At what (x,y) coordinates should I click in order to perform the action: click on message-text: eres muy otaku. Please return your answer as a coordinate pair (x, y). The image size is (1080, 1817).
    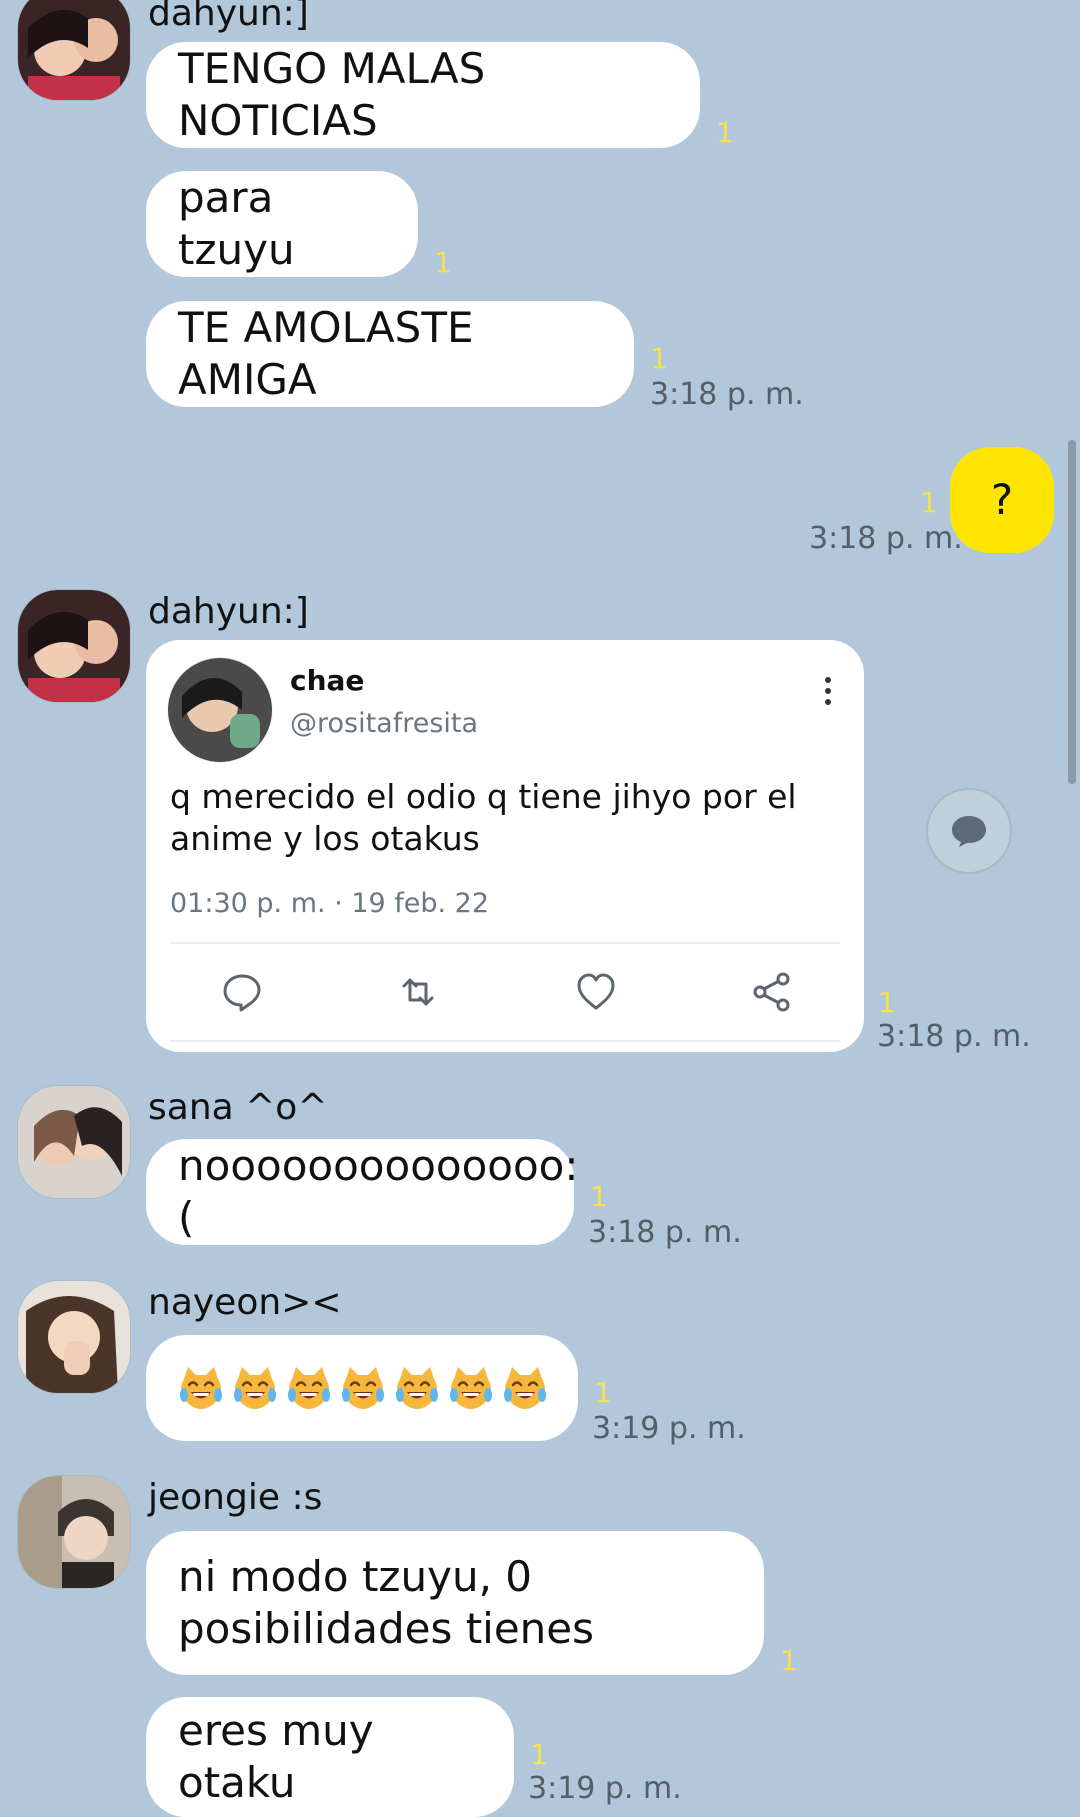
    Looking at the image, I should click on (276, 1756).